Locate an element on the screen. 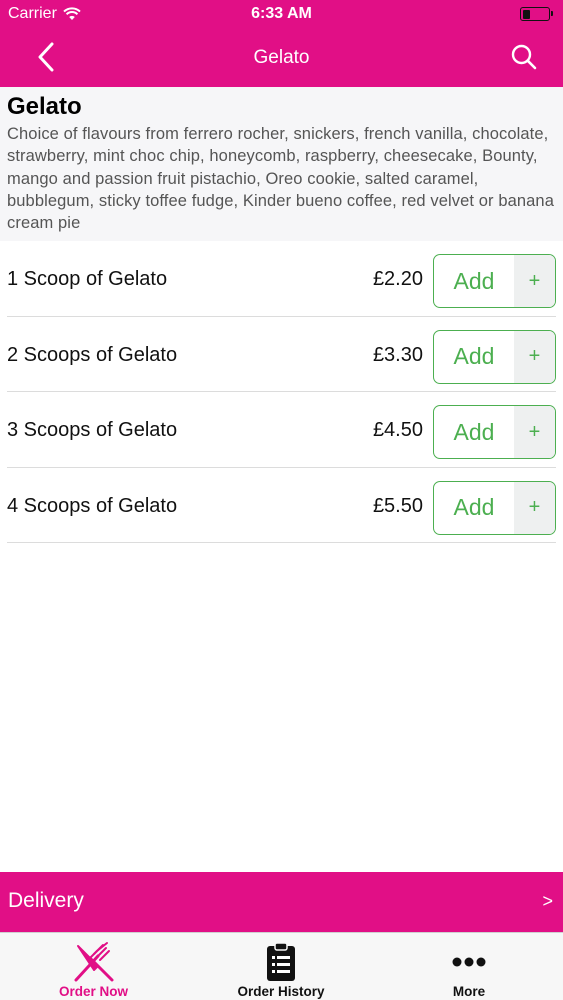 This screenshot has width=563, height=1000. navigation-bar: Gelato is located at coordinates (281, 58).